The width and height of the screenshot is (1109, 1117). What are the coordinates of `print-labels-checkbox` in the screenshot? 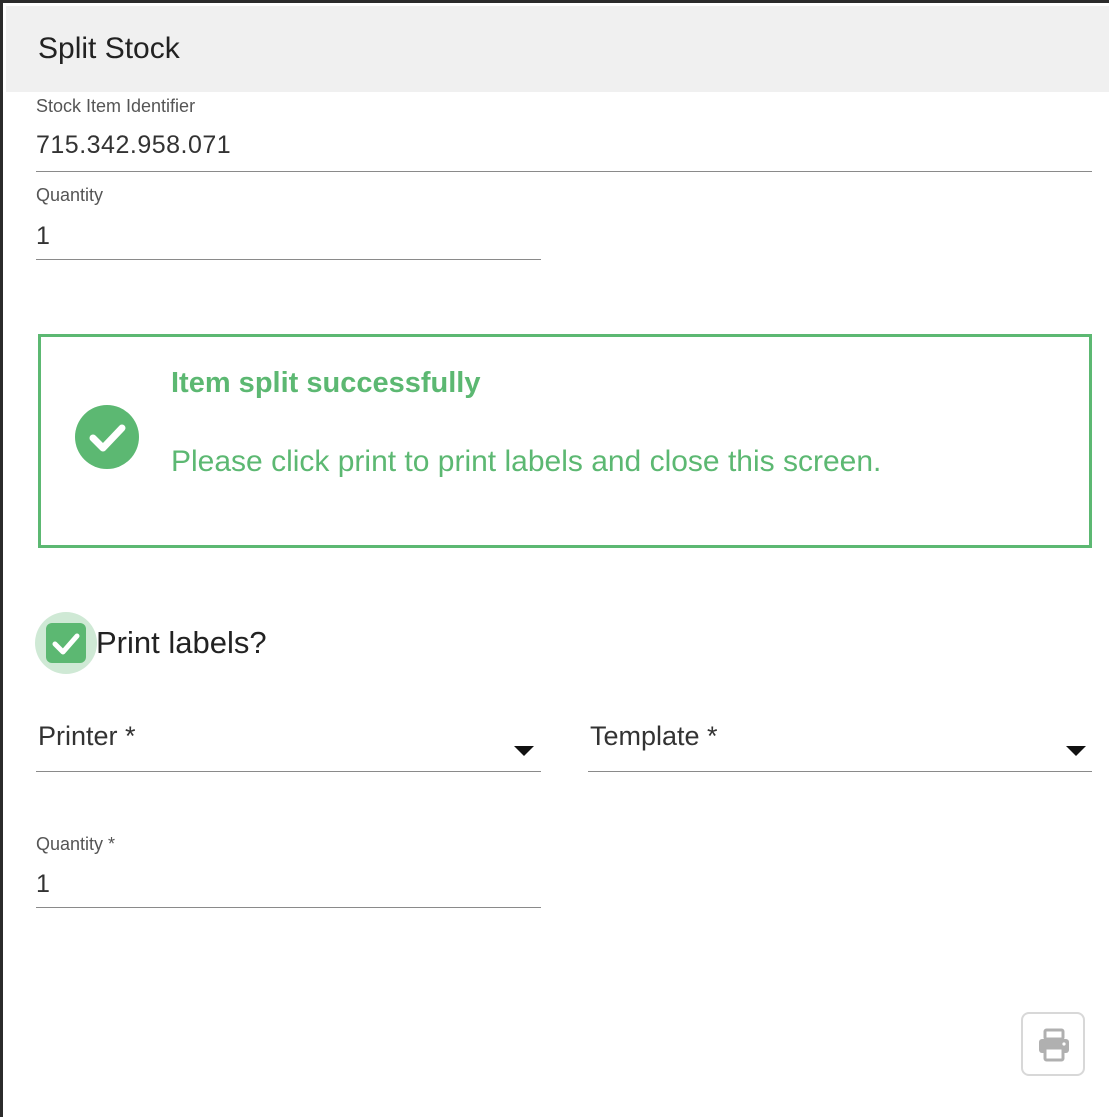 It's located at (66, 643).